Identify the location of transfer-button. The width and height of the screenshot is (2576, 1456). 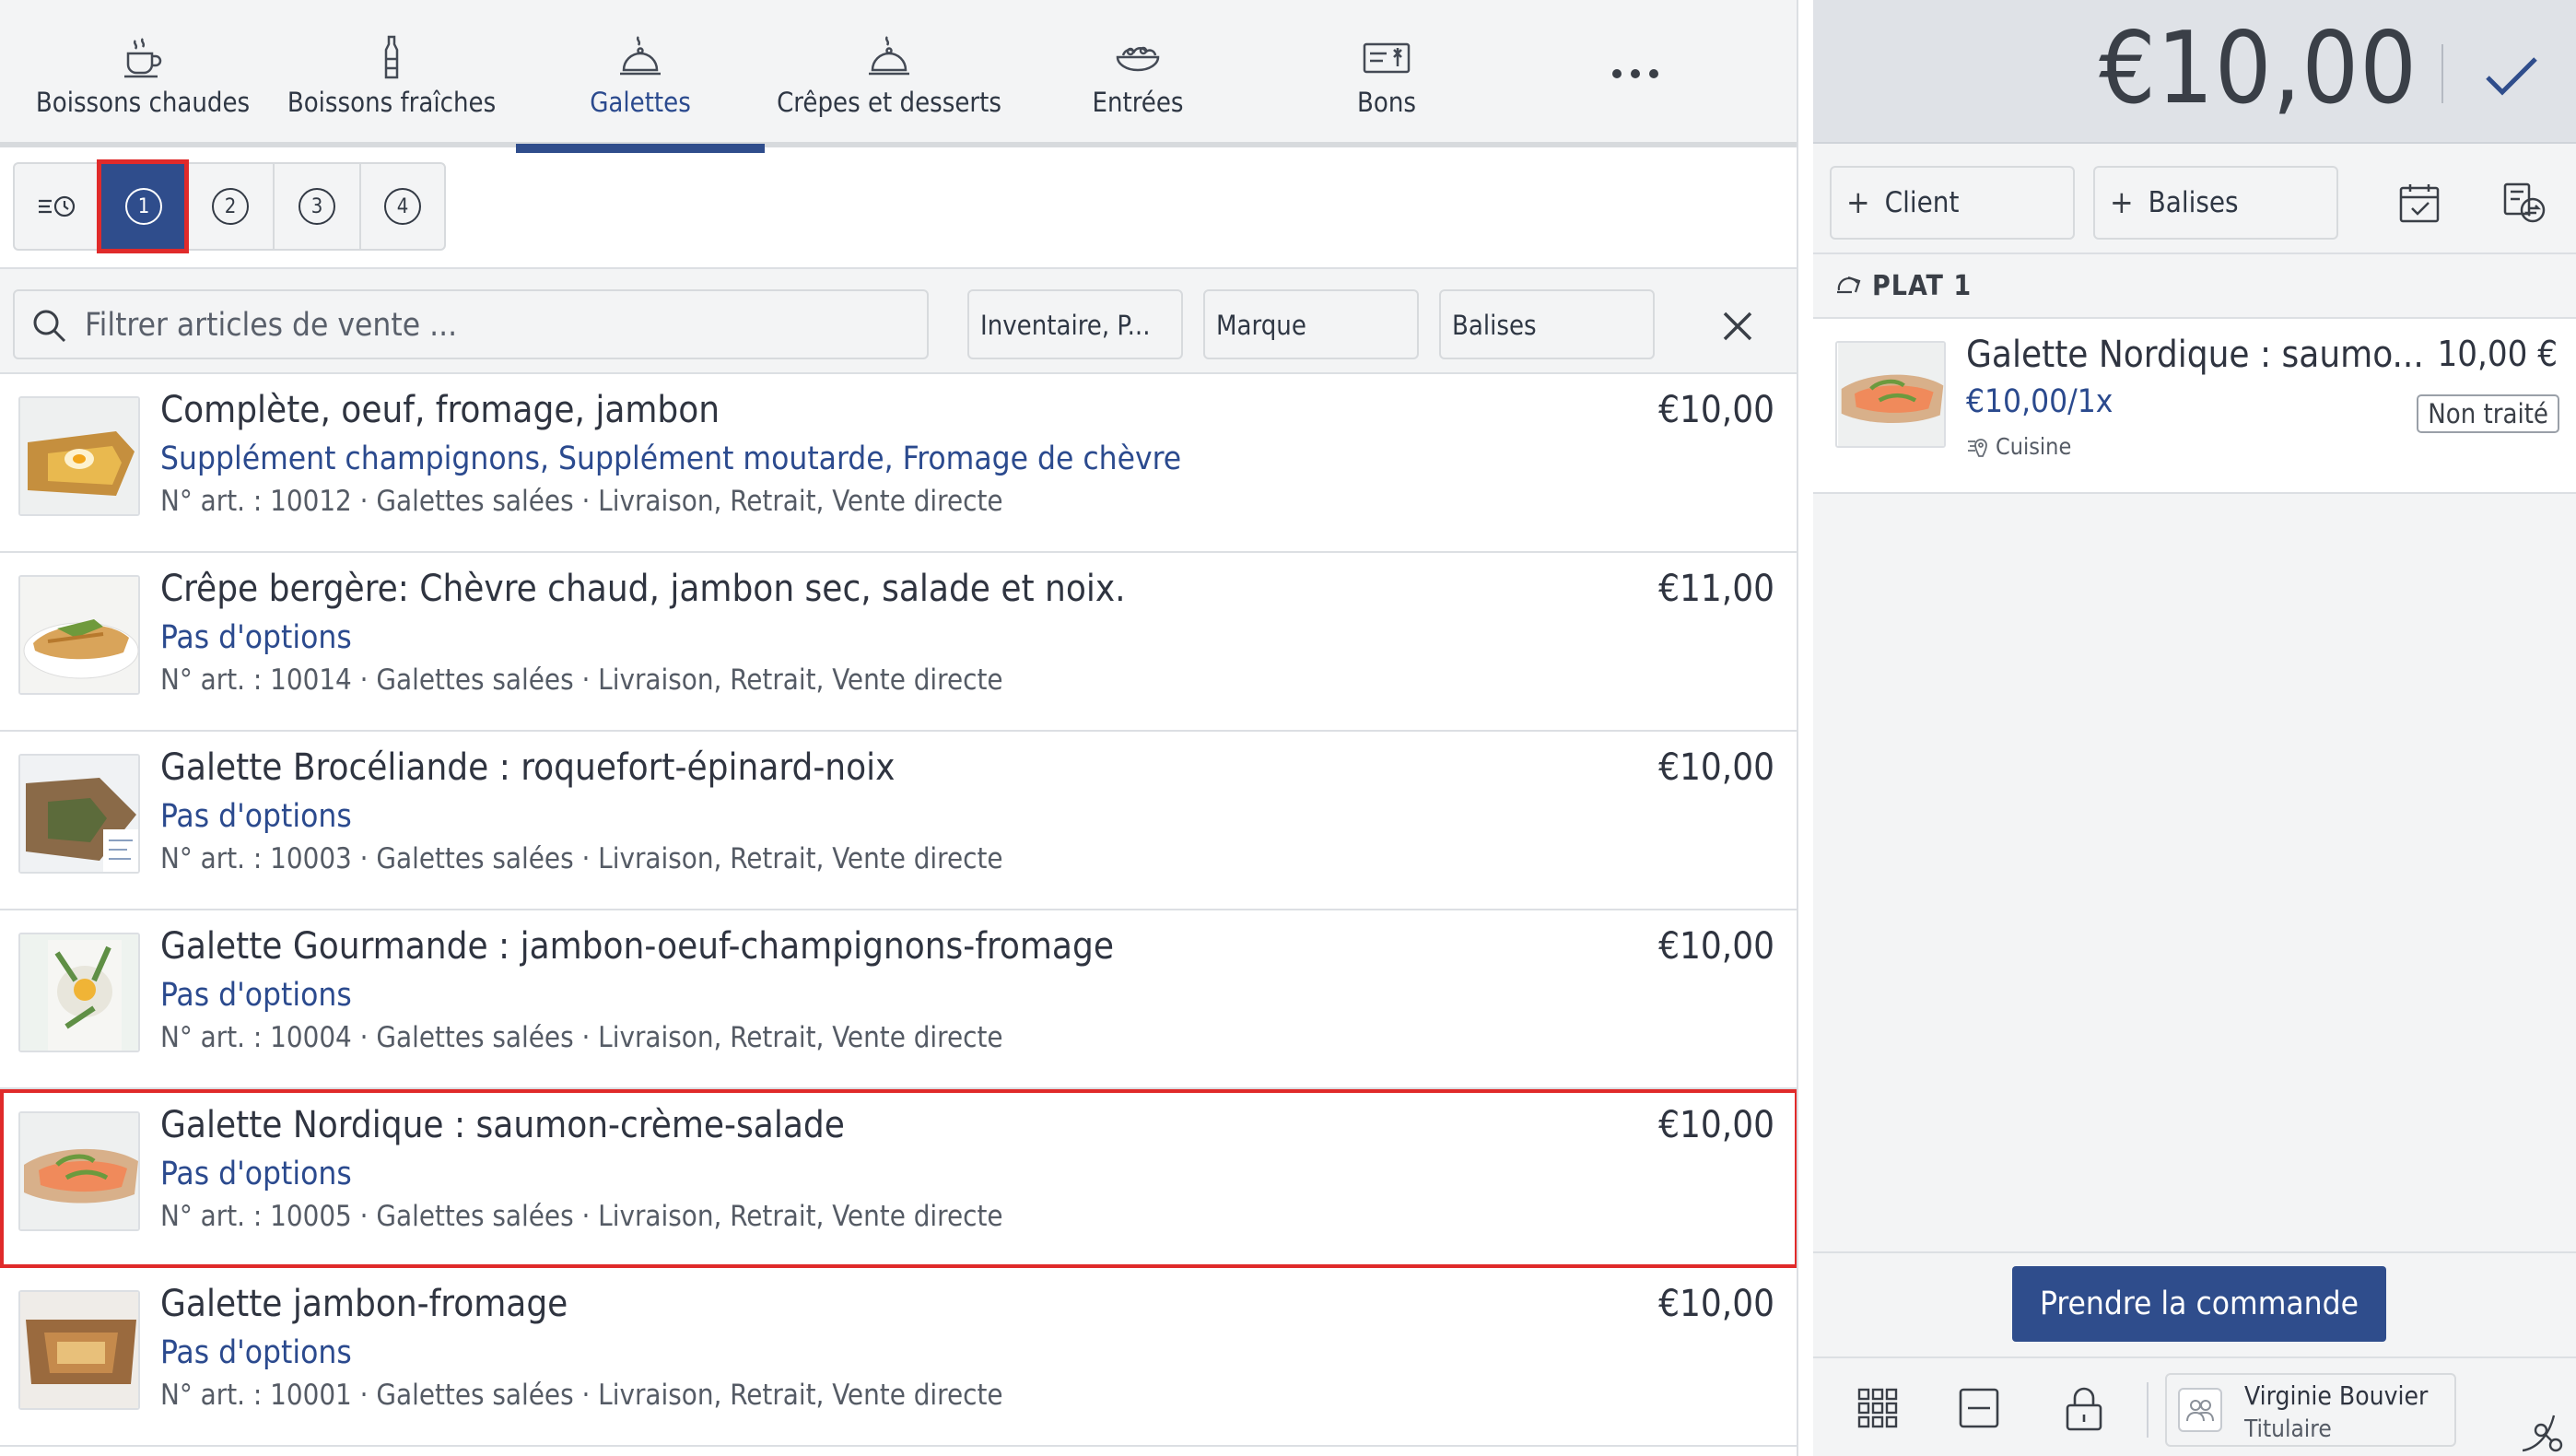
(2524, 203).